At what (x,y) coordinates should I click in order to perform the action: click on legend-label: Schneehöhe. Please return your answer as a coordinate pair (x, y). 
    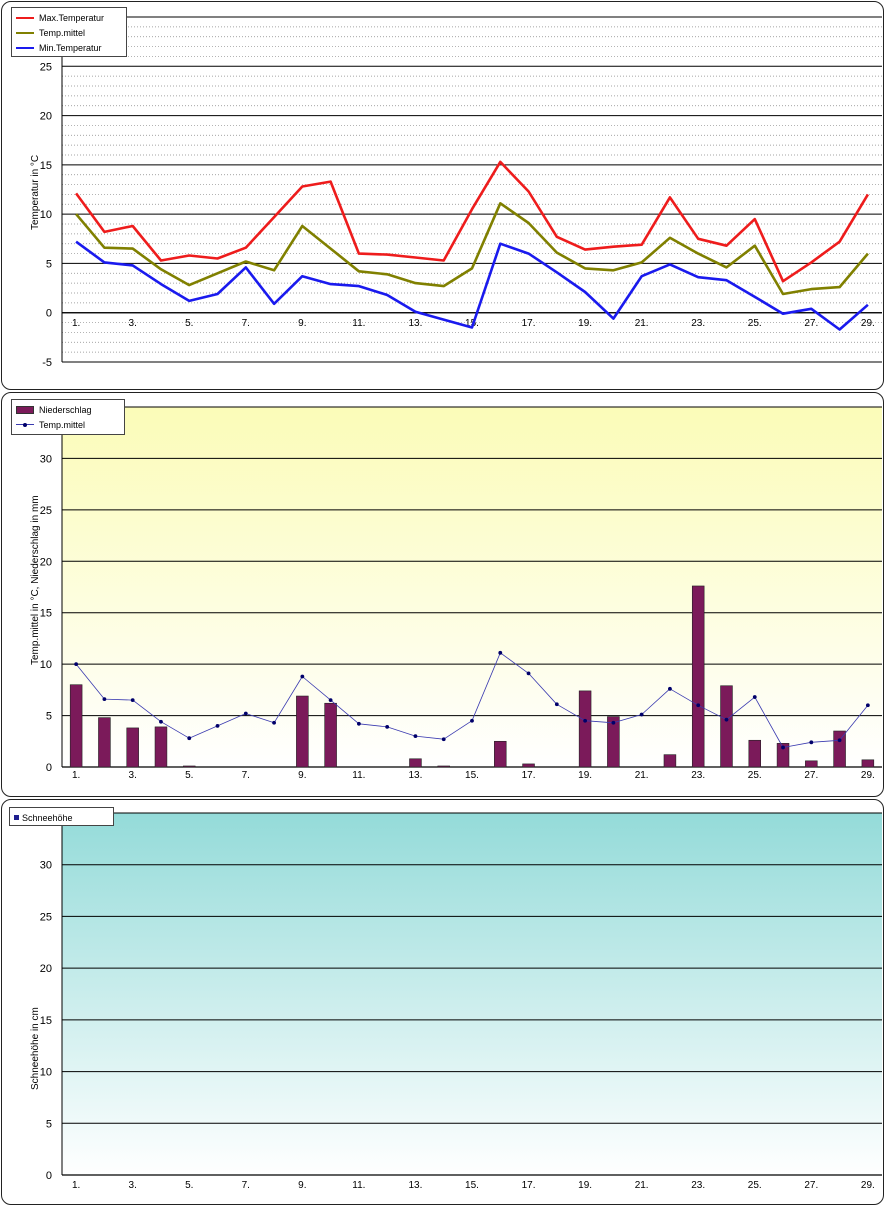
    Looking at the image, I should click on (47, 817).